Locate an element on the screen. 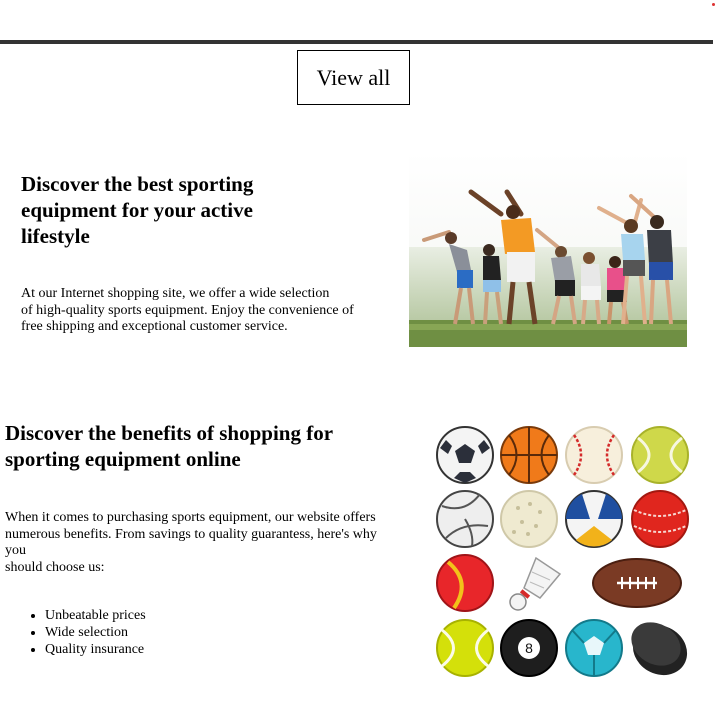  svg-text: 8 is located at coordinates (529, 648).